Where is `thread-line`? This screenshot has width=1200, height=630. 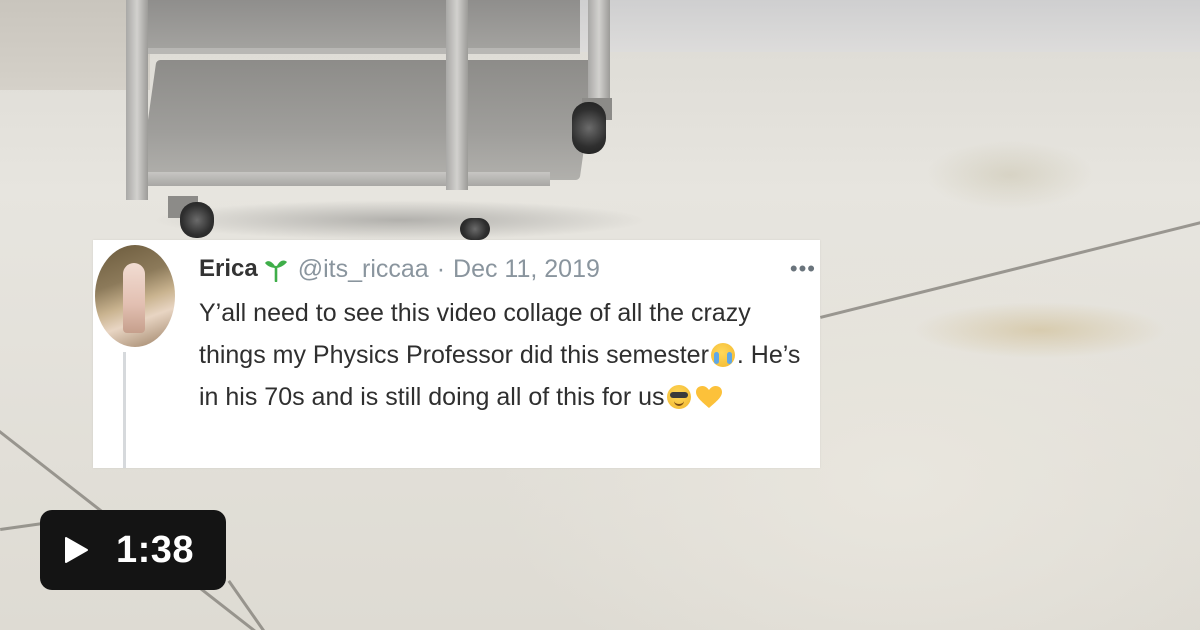 thread-line is located at coordinates (124, 410).